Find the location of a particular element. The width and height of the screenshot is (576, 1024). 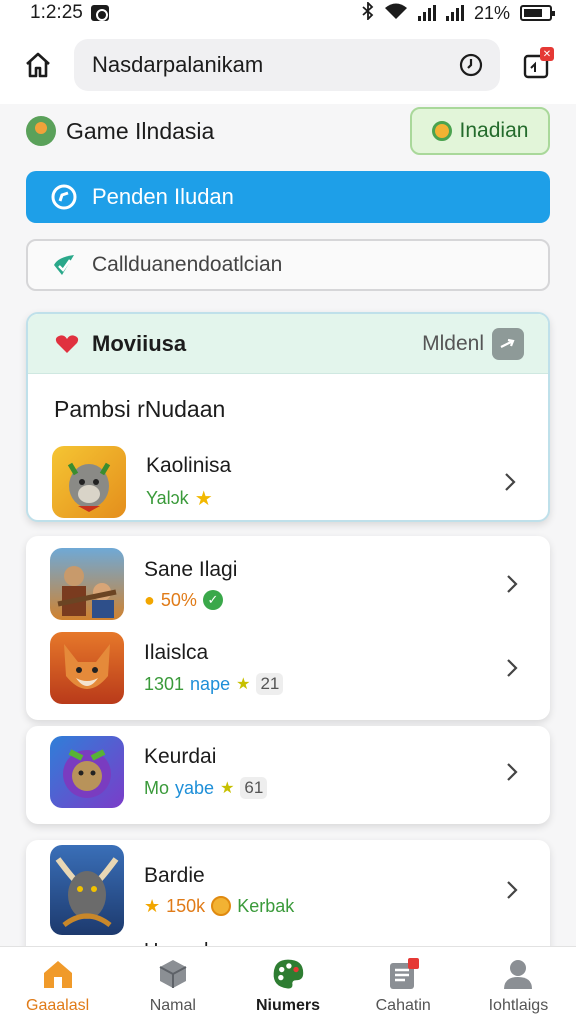

news-icon is located at coordinates (403, 974).